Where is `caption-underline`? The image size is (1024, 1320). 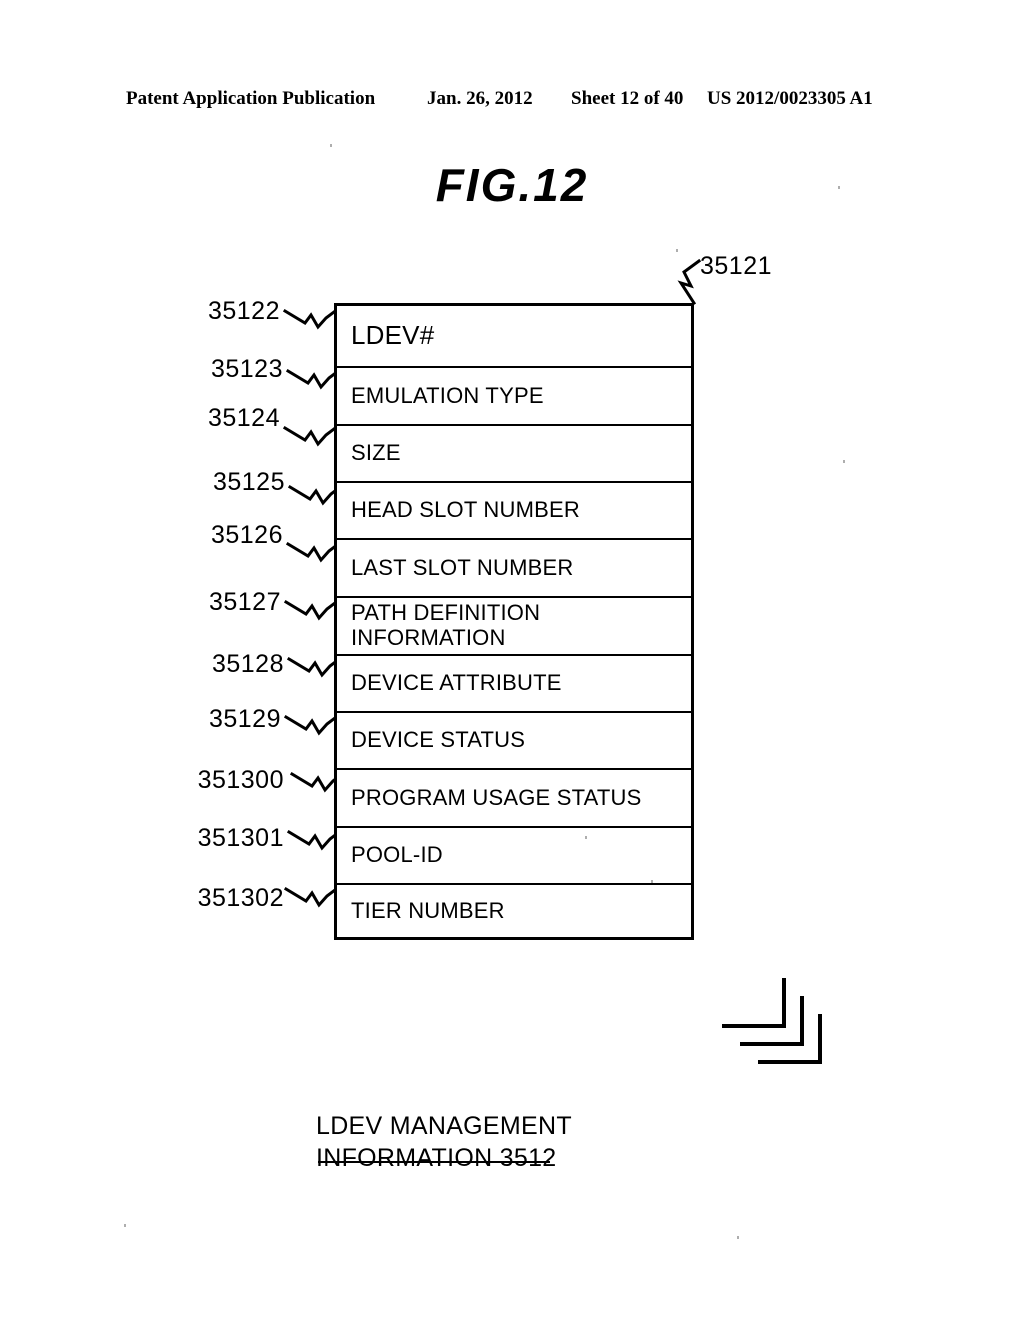 caption-underline is located at coordinates (434, 1162).